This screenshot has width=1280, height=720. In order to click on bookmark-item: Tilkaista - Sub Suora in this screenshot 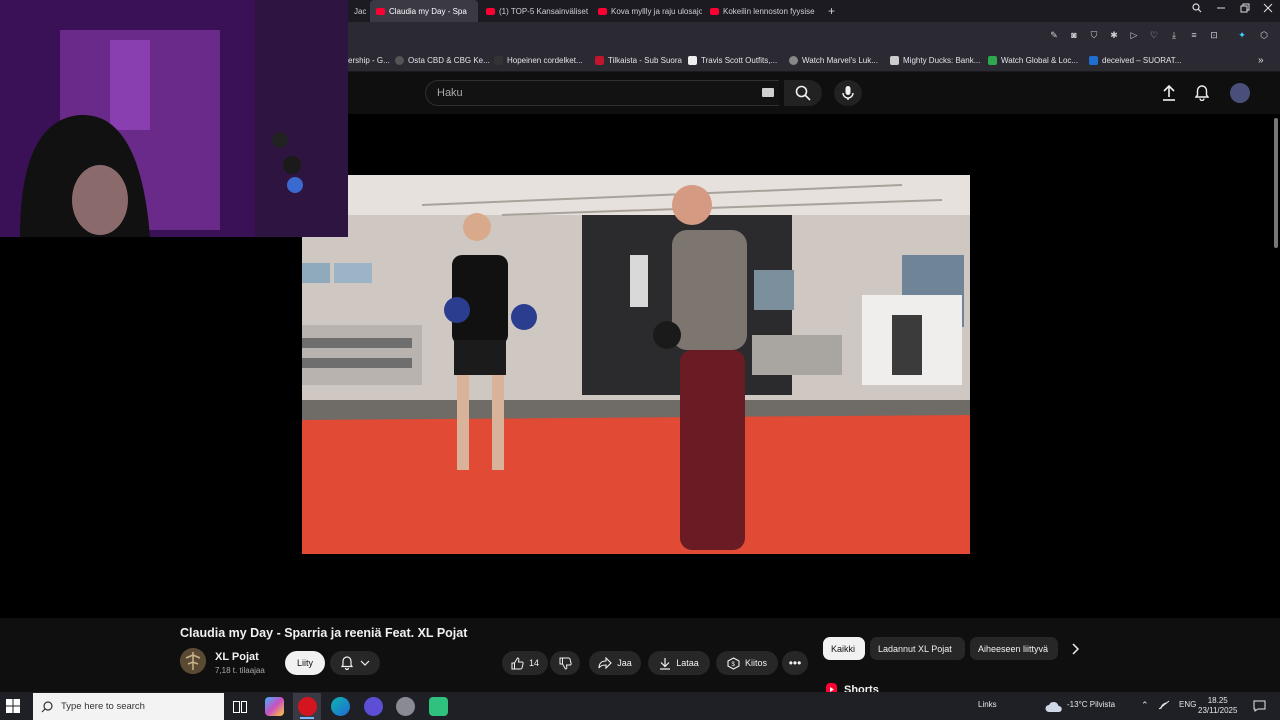, I will do `click(638, 60)`.